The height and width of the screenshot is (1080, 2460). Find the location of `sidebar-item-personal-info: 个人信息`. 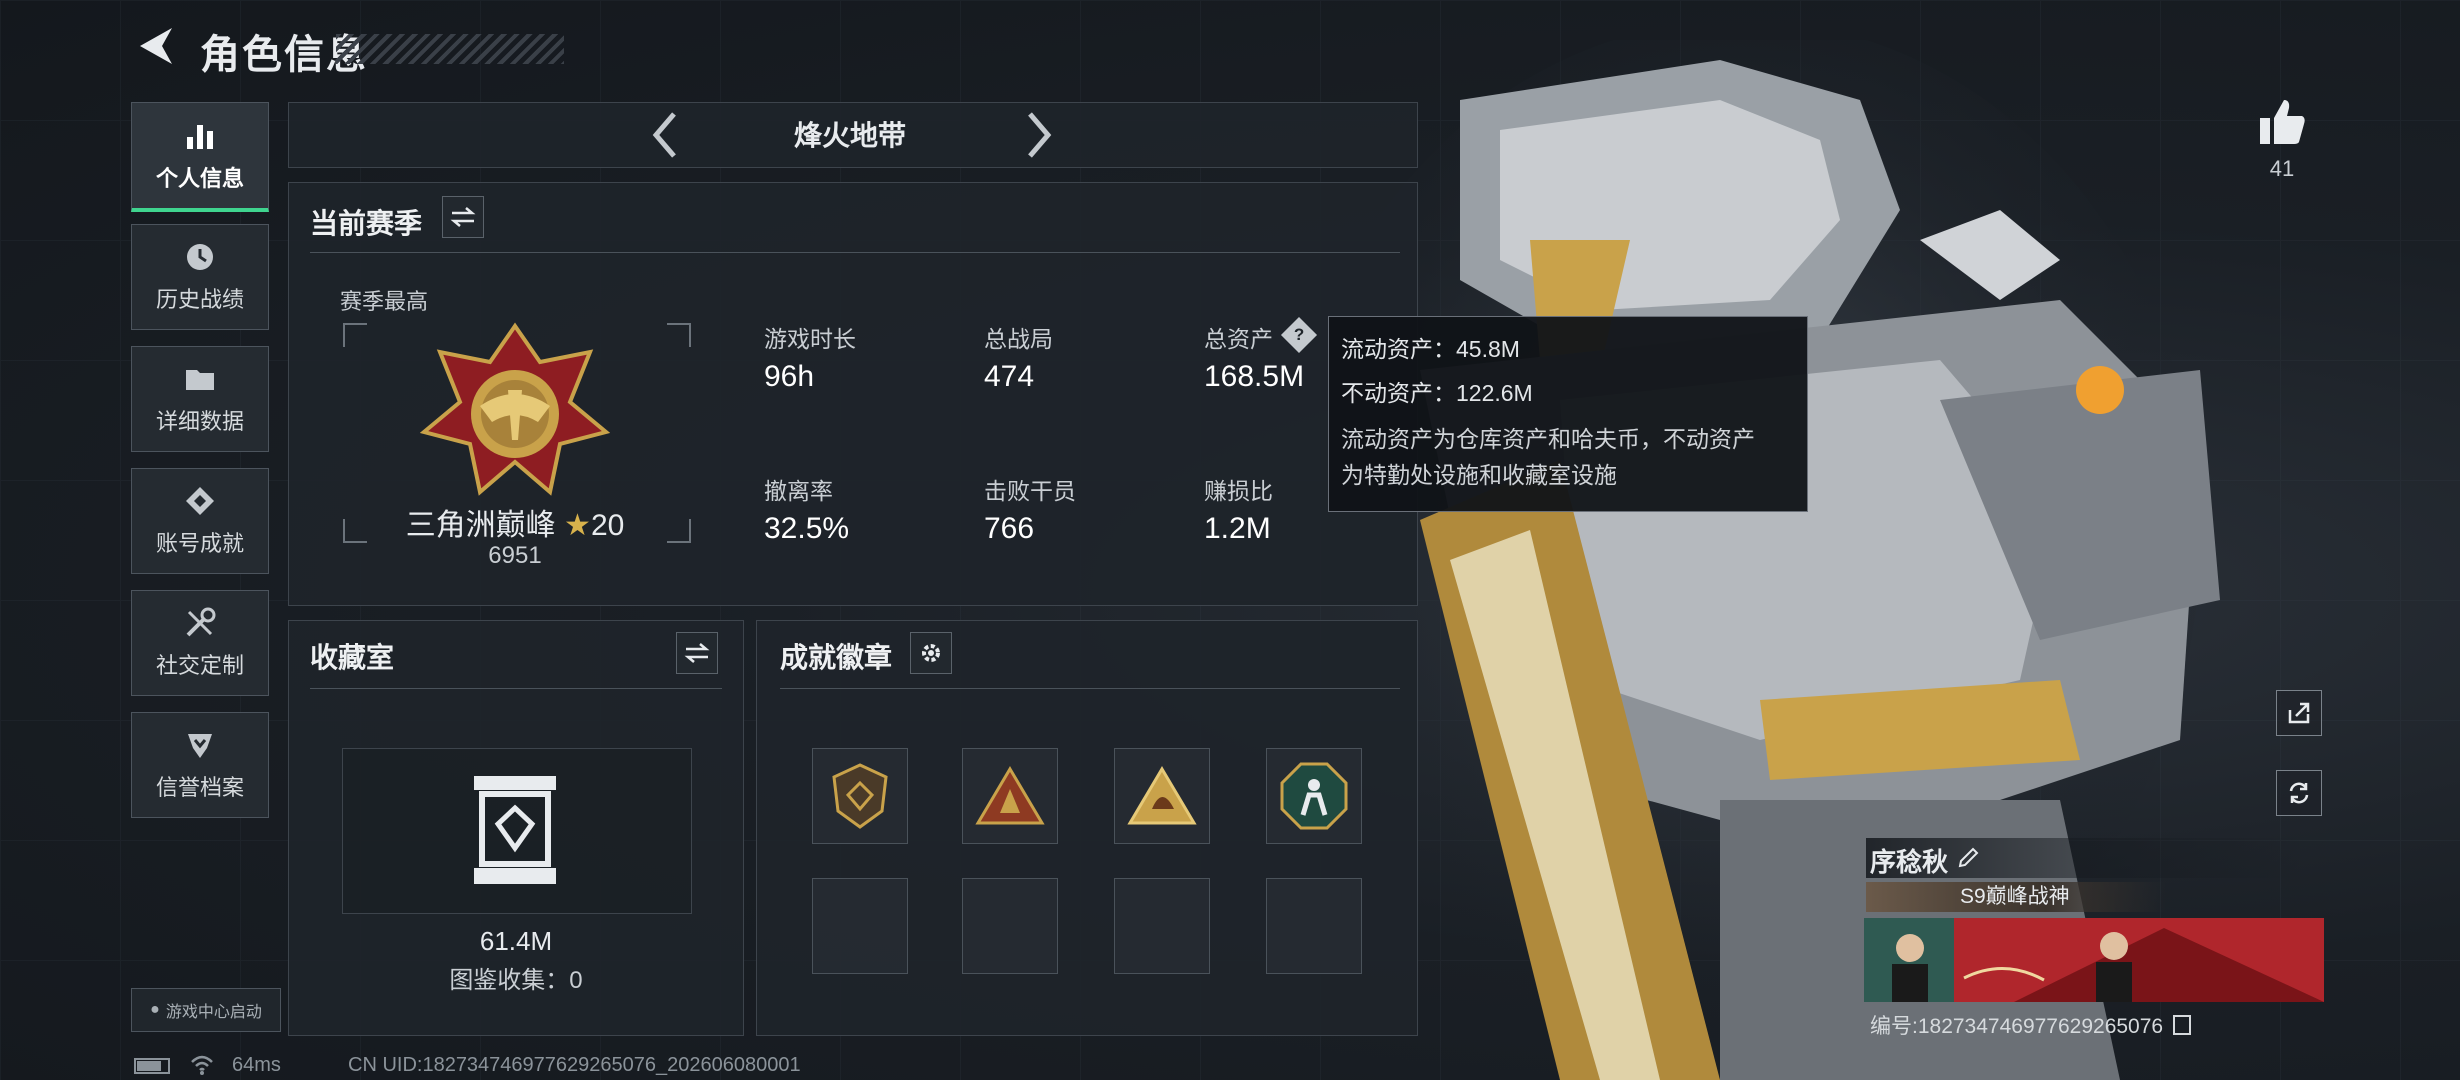

sidebar-item-personal-info: 个人信息 is located at coordinates (200, 157).